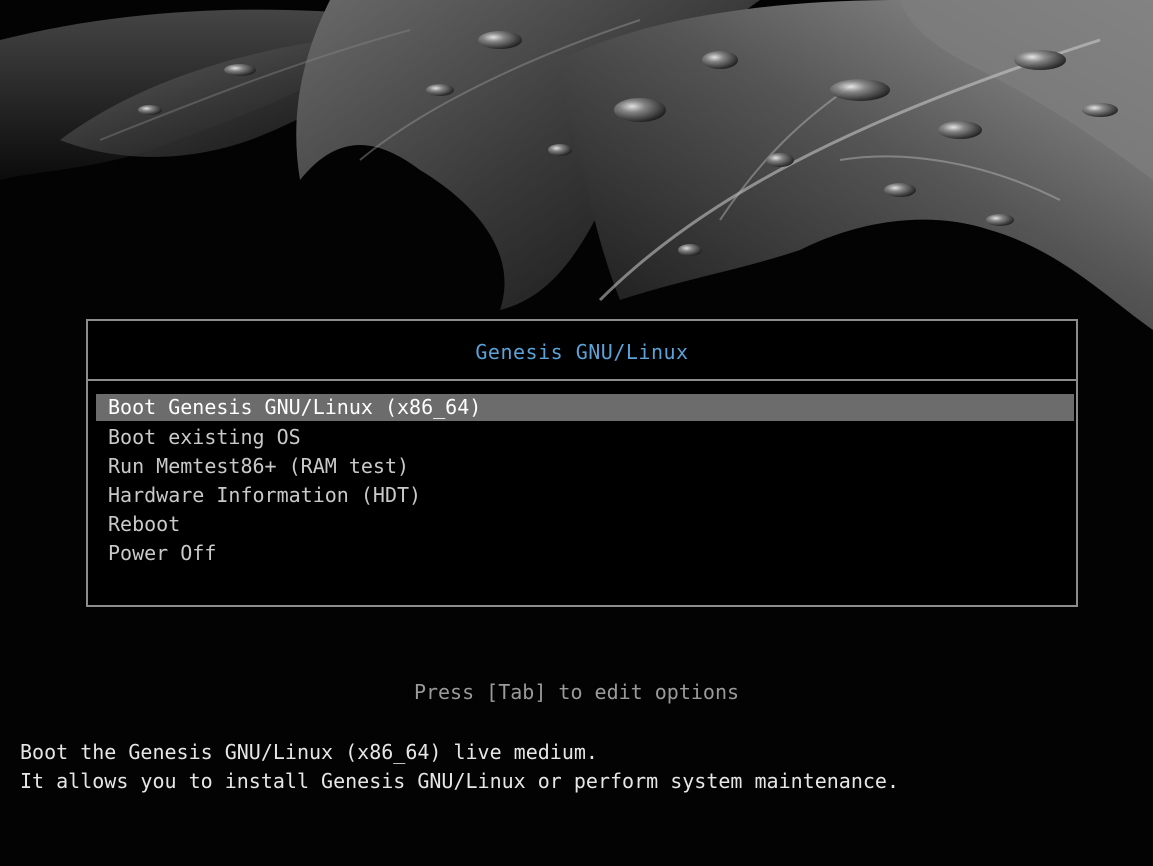 The height and width of the screenshot is (866, 1153). What do you see at coordinates (582, 380) in the screenshot?
I see `menu-divider` at bounding box center [582, 380].